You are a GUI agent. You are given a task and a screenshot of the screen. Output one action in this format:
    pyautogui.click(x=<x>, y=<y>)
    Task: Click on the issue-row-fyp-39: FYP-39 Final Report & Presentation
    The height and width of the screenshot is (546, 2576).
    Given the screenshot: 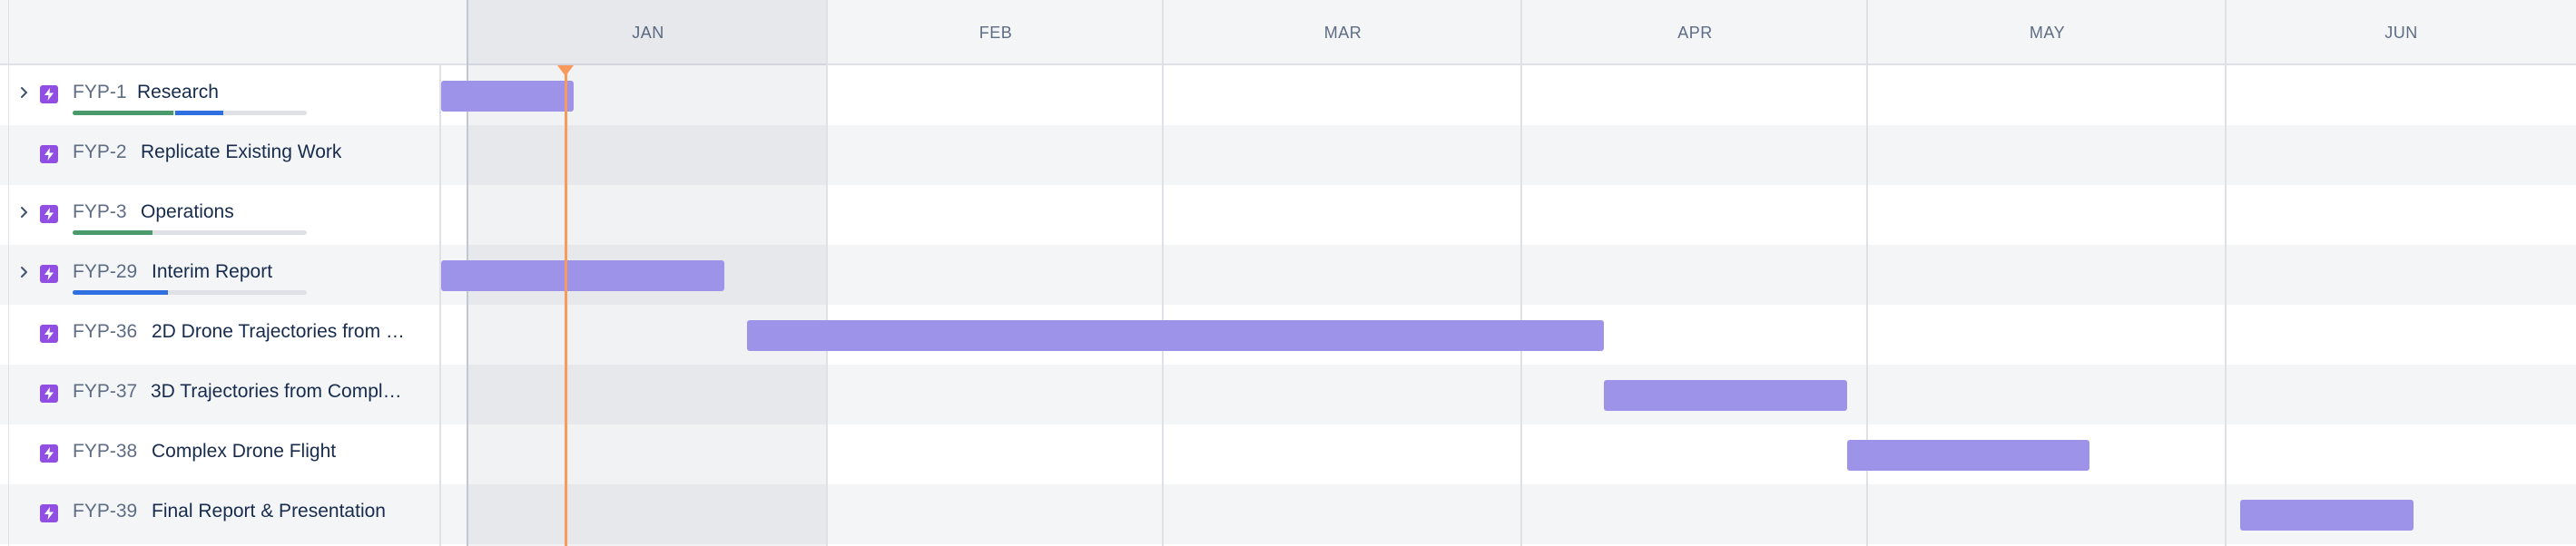 What is the action you would take?
    pyautogui.click(x=220, y=514)
    